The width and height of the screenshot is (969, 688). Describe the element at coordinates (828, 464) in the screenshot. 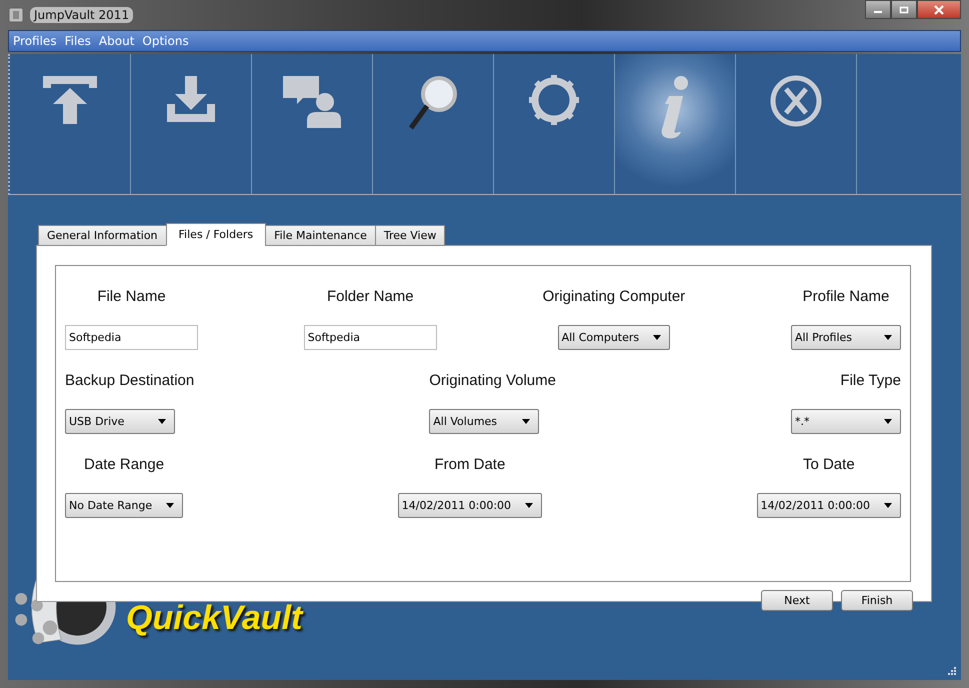

I see `field-label: To Date` at that location.